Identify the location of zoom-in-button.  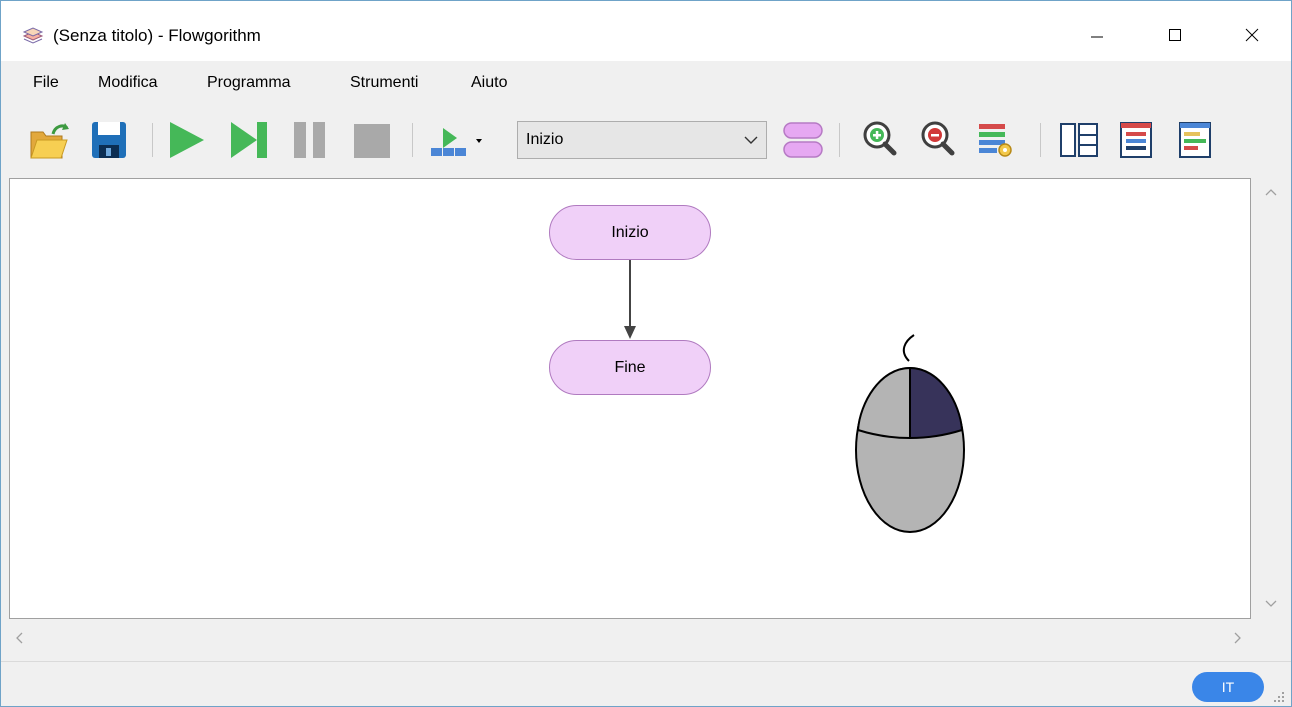
(883, 140).